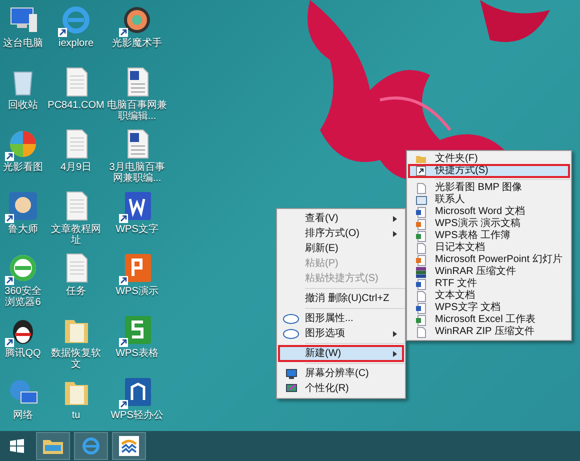  I want to click on menu-item: WPS文字 文档, so click(489, 308).